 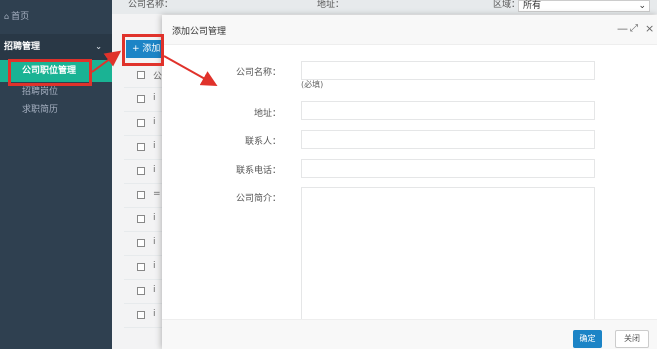 I want to click on table-row: =, so click(x=144, y=196).